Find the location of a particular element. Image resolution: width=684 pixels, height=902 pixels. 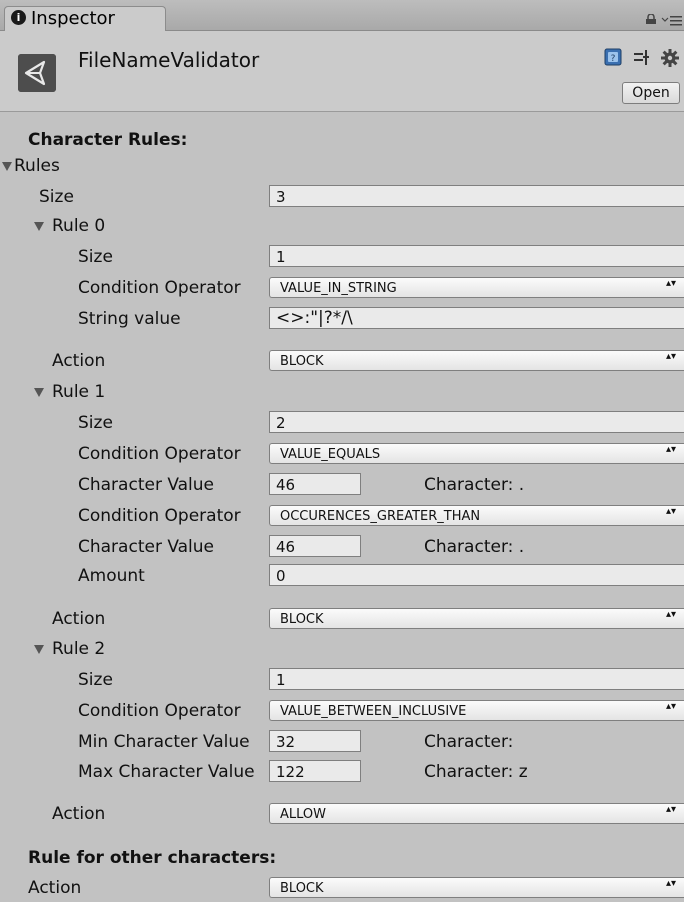

rule0-action-label: Action is located at coordinates (79, 361).